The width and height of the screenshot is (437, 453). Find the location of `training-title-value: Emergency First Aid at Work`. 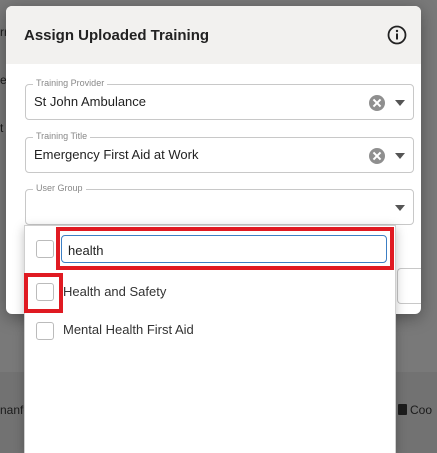

training-title-value: Emergency First Aid at Work is located at coordinates (116, 154).